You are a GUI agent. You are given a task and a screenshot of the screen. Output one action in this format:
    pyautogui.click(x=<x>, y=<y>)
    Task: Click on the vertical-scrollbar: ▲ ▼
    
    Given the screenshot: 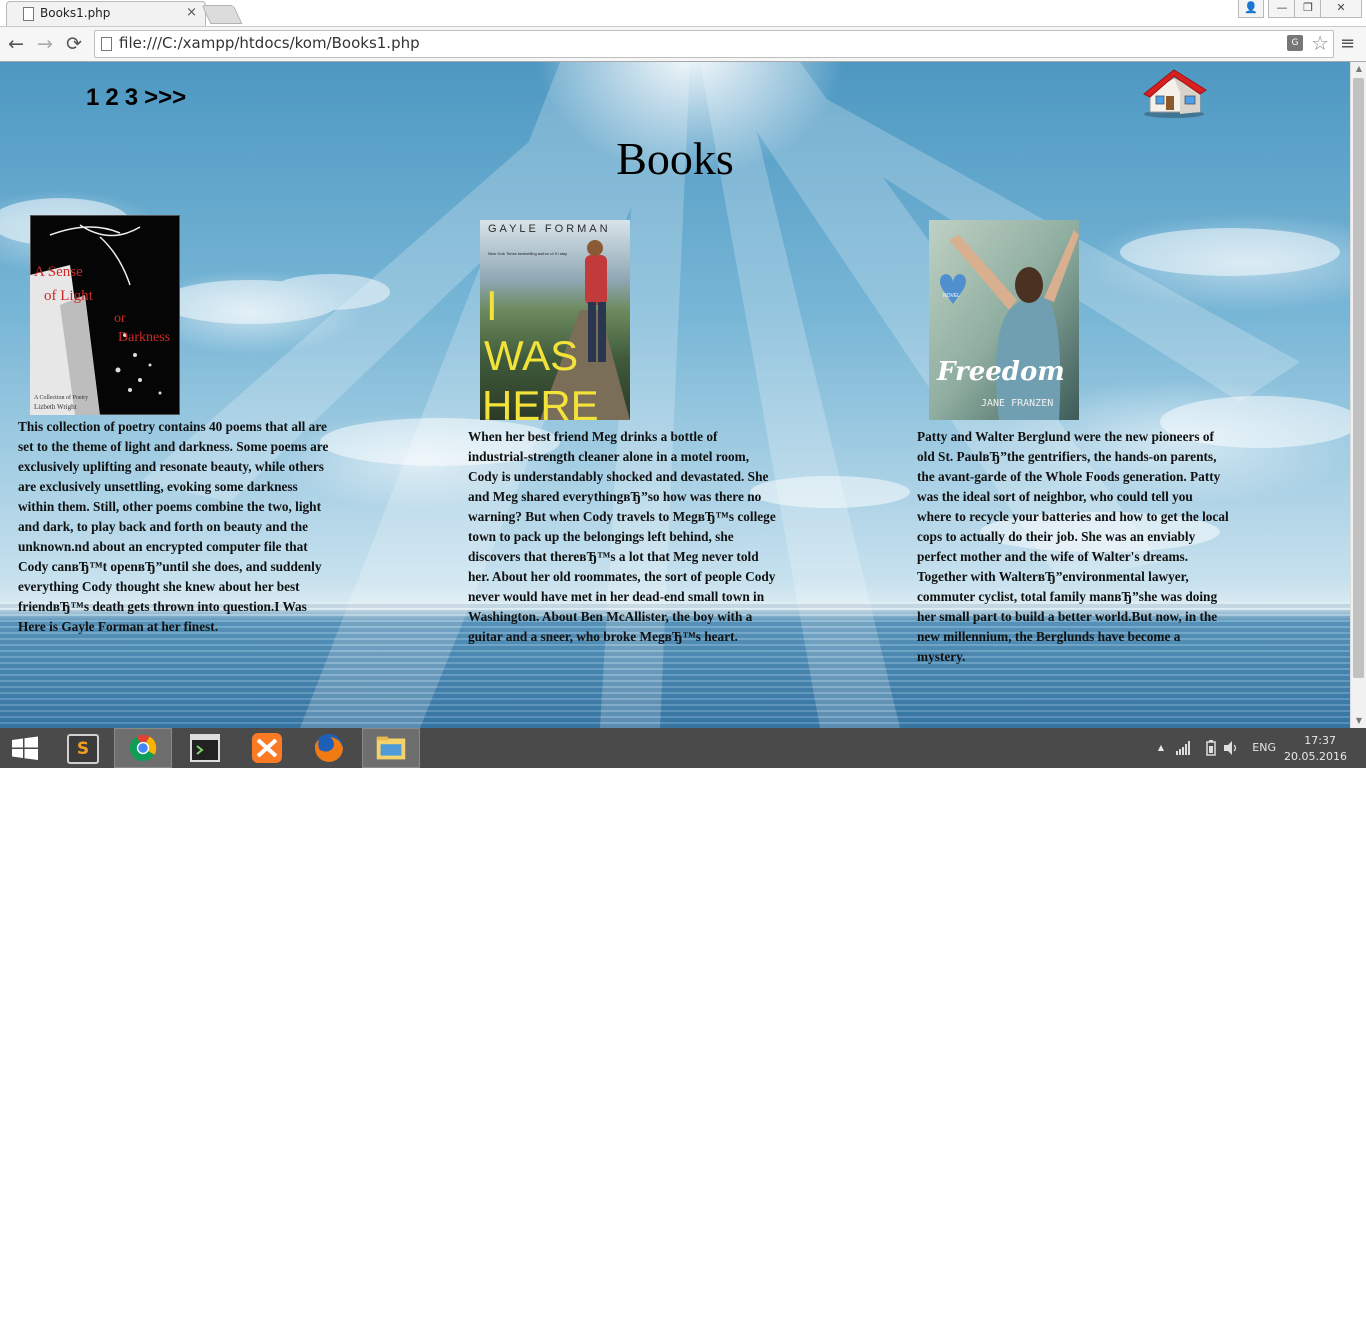 What is the action you would take?
    pyautogui.click(x=1358, y=395)
    